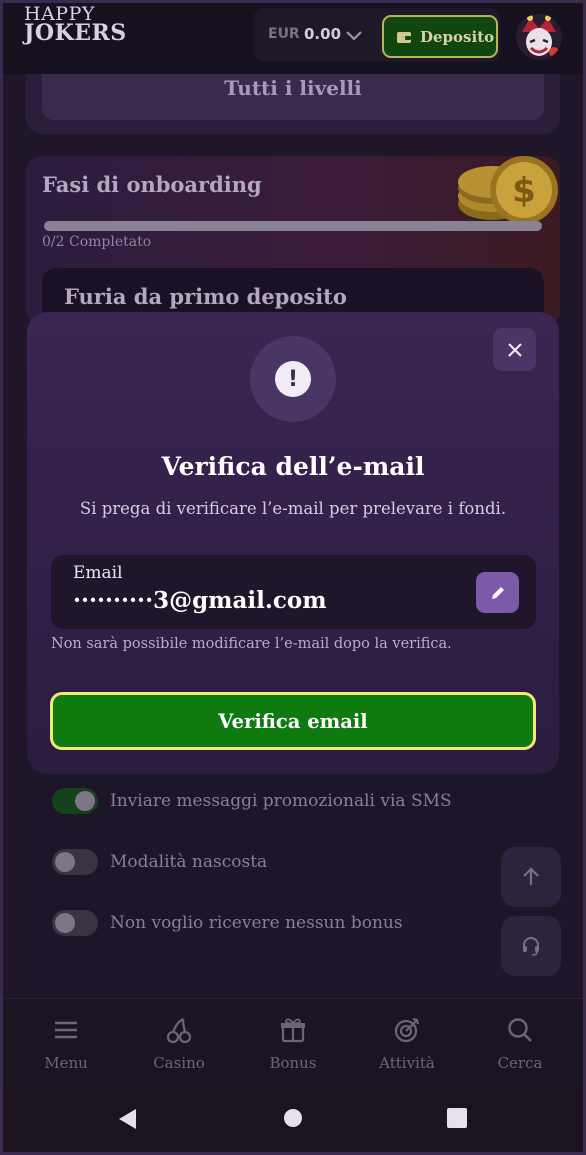 This screenshot has width=586, height=1155. I want to click on onboarding-progress-text: 0/2 Completato, so click(97, 242).